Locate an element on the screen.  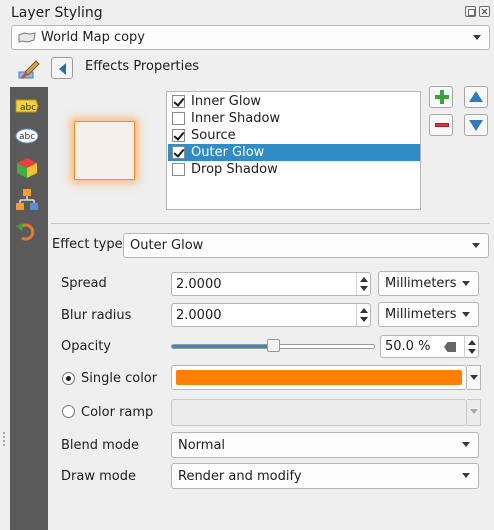
page-title: Effects Properties is located at coordinates (142, 66).